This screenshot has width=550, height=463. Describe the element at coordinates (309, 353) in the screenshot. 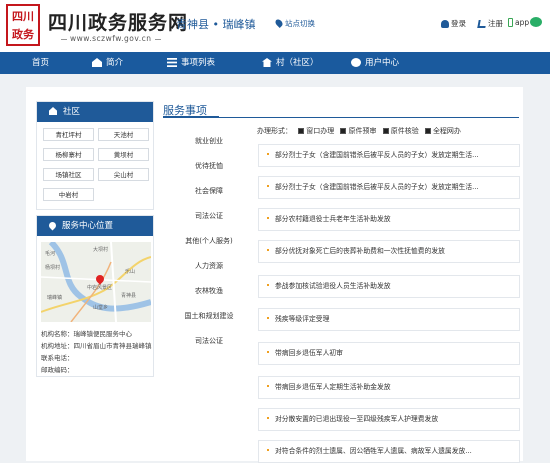

I see `service-item-text: 带病回乡退伍军人初审` at that location.